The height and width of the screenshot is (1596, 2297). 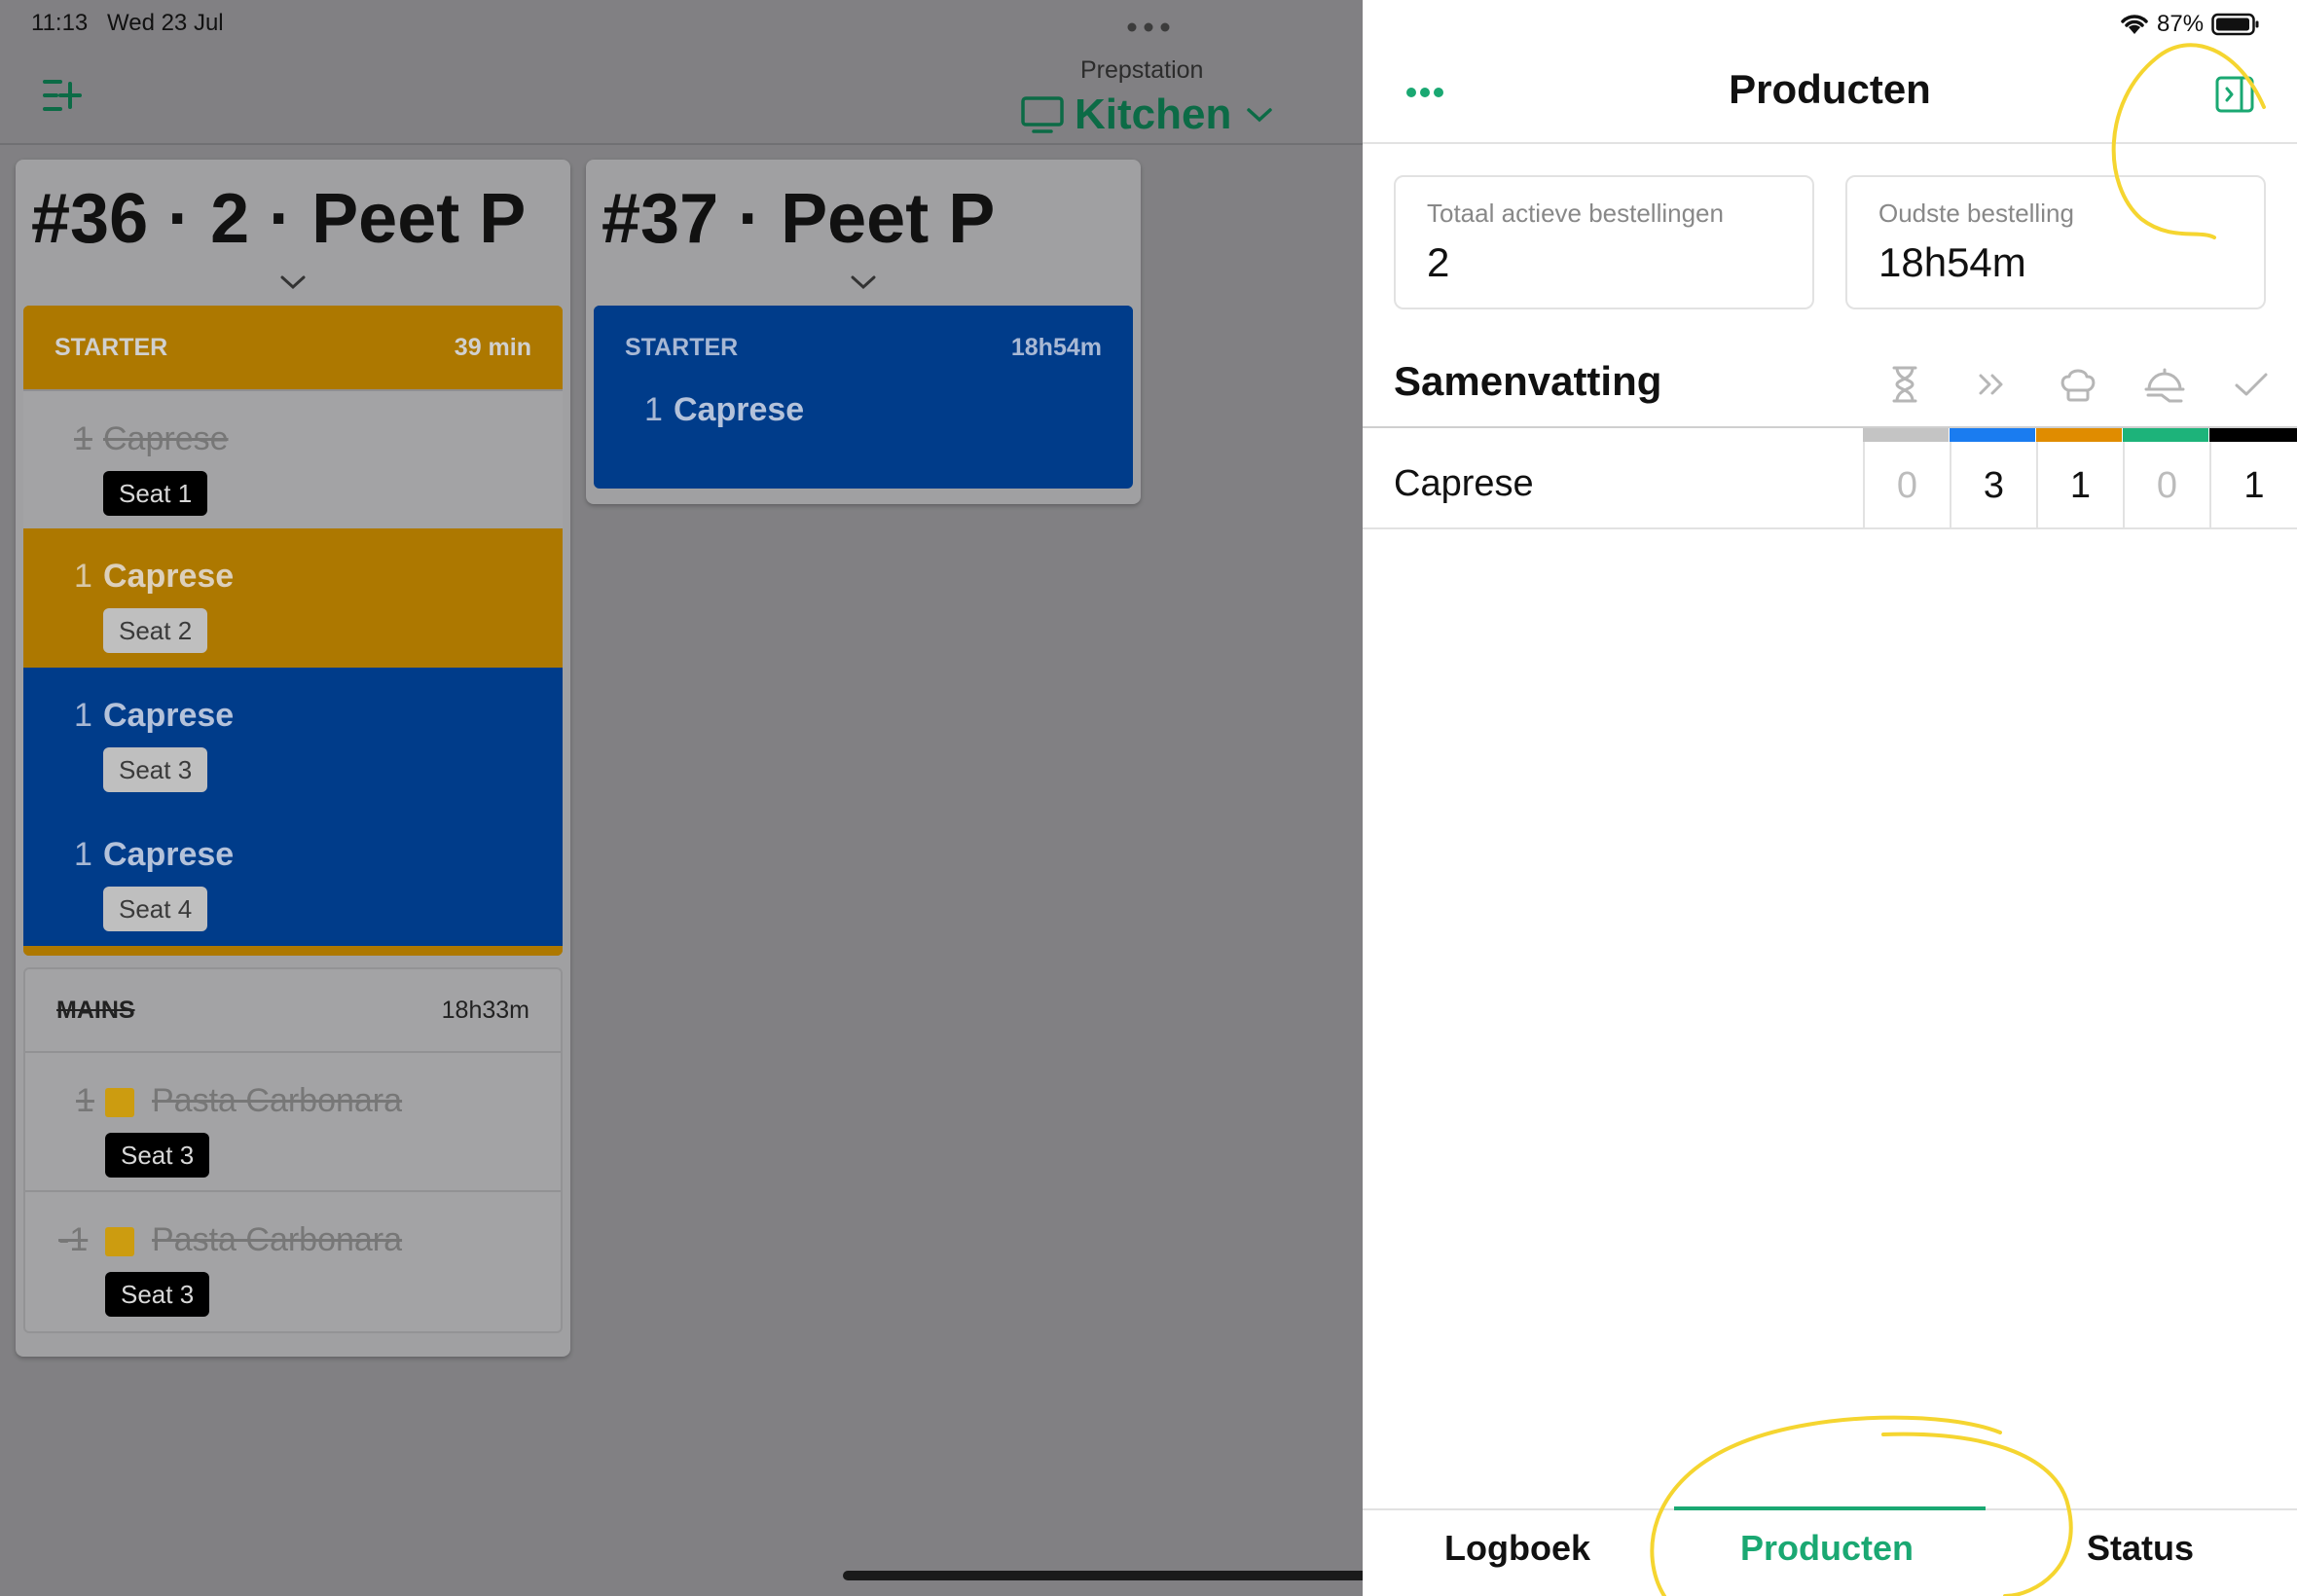 I want to click on column-color-bar-done, so click(x=2253, y=435).